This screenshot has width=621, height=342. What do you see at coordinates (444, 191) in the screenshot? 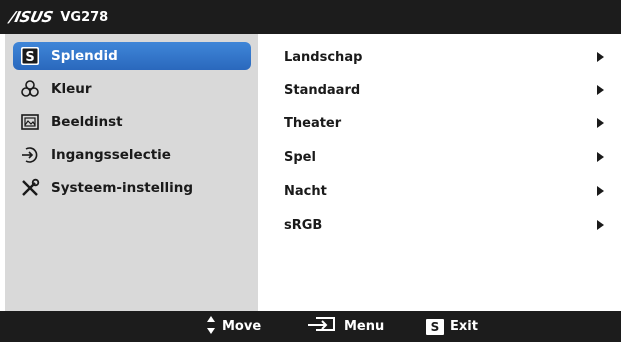
I see `sub-item-nacht: Nacht` at bounding box center [444, 191].